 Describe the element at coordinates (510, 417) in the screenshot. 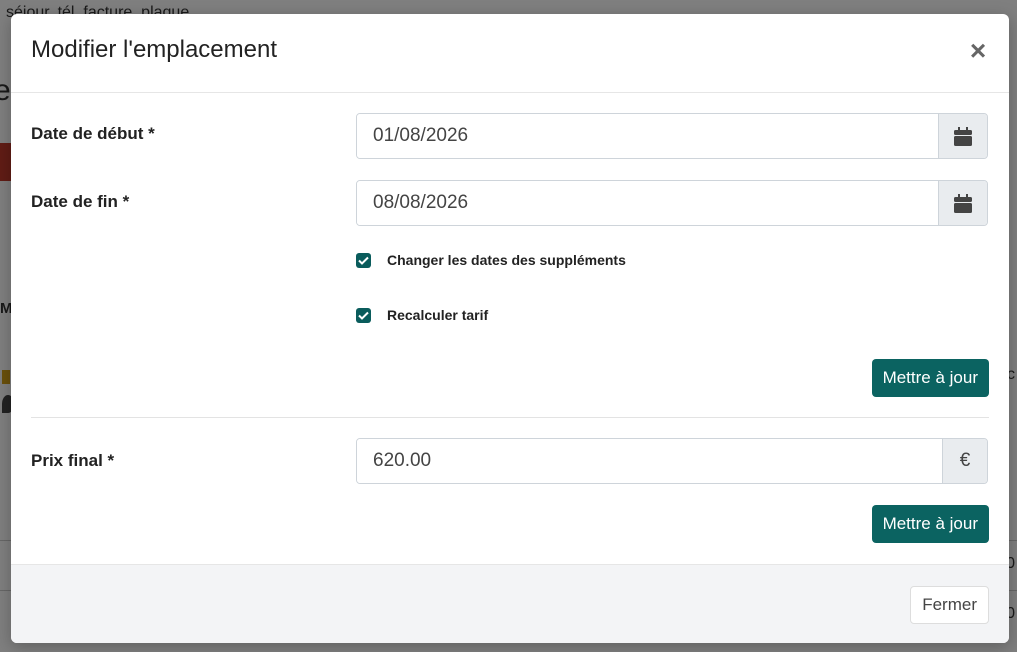

I see `section-divider` at that location.